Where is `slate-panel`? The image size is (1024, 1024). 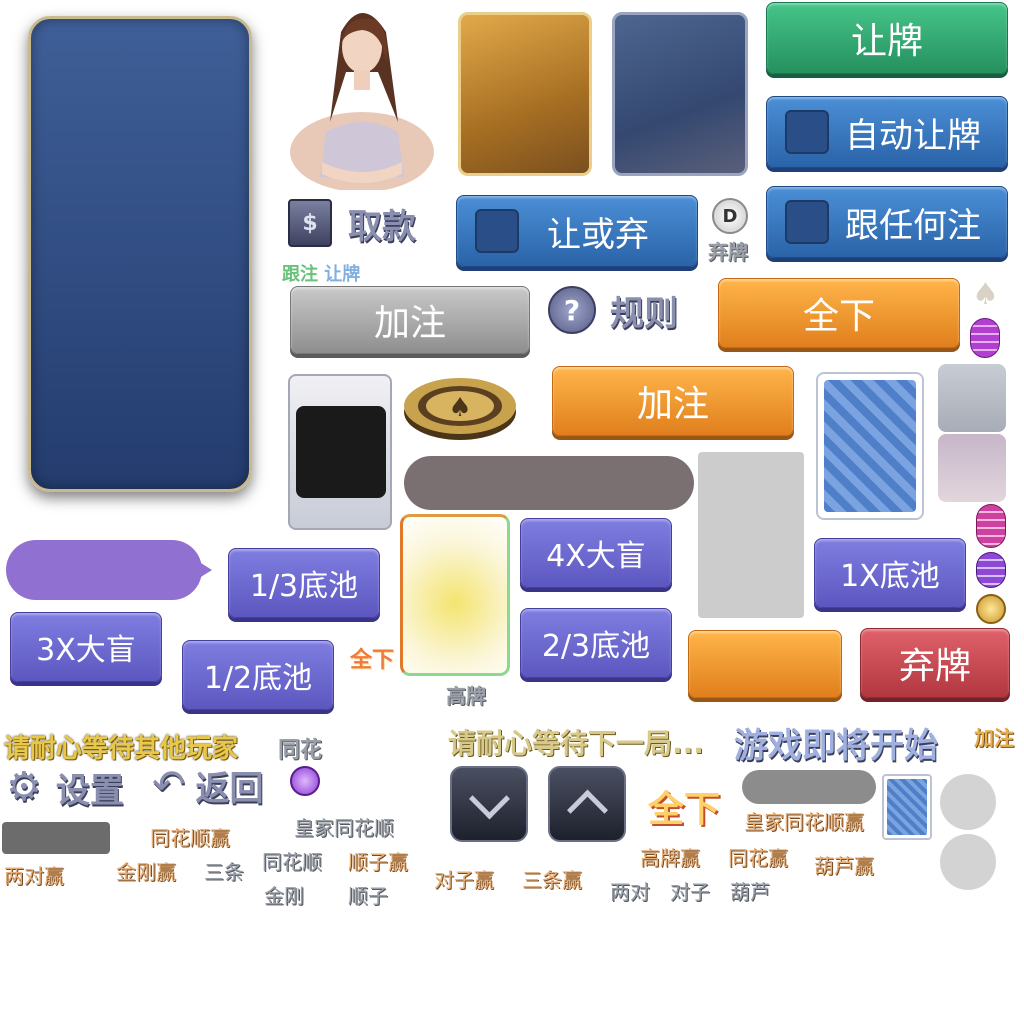
slate-panel is located at coordinates (680, 94).